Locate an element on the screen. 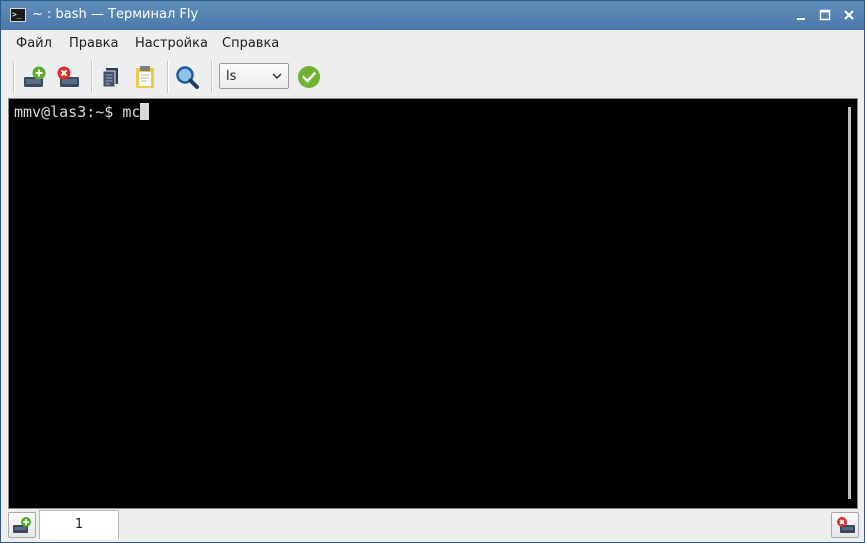 This screenshot has width=865, height=543. close-tab-icon is located at coordinates (846, 525).